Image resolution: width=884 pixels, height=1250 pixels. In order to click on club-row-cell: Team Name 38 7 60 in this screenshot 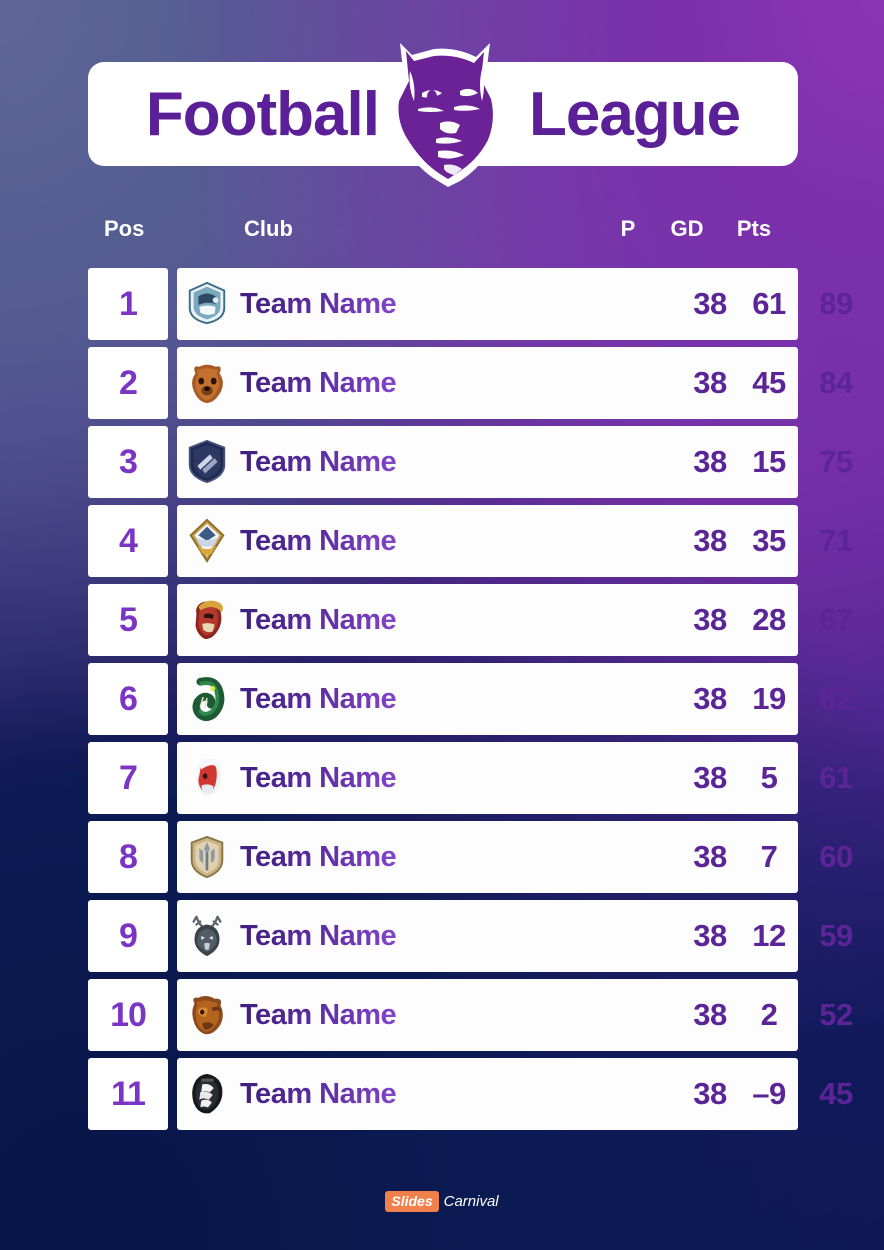, I will do `click(515, 857)`.